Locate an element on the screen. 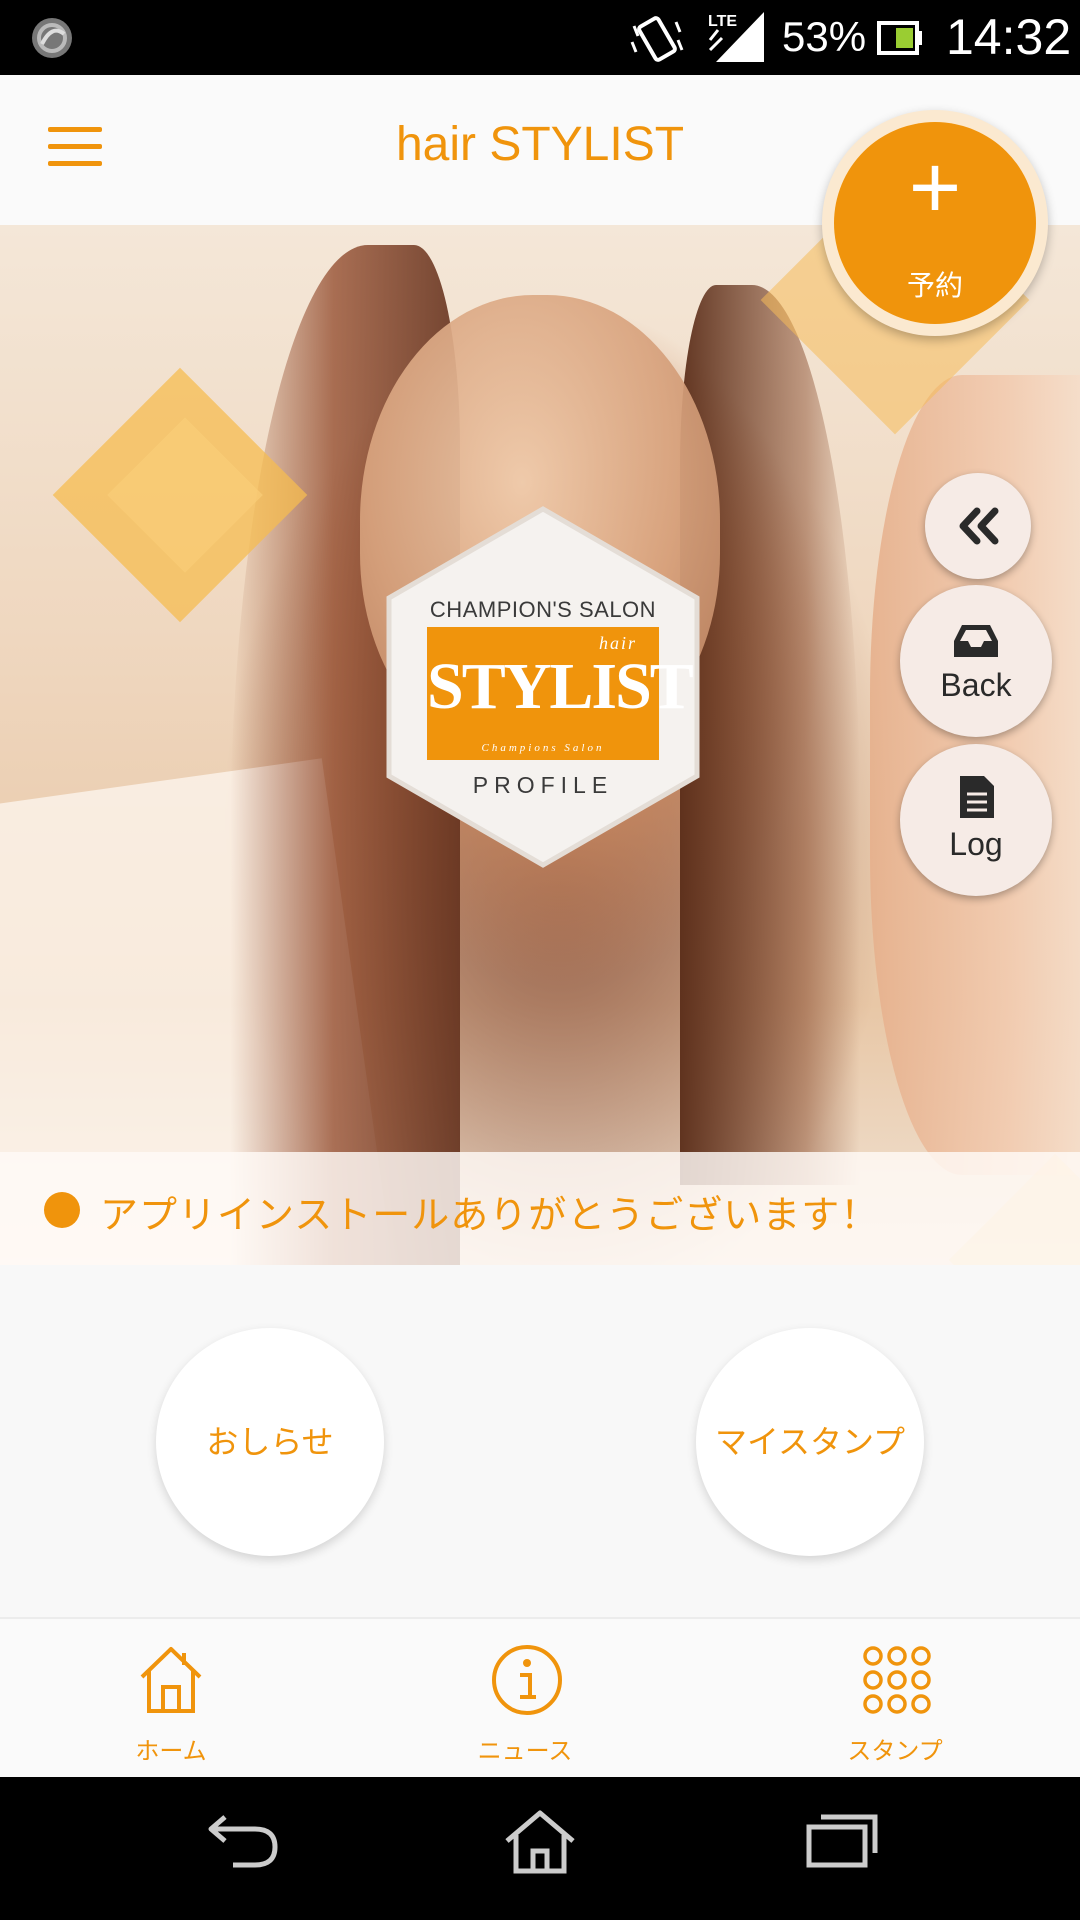 The image size is (1080, 1920). back-label: Back is located at coordinates (976, 685).